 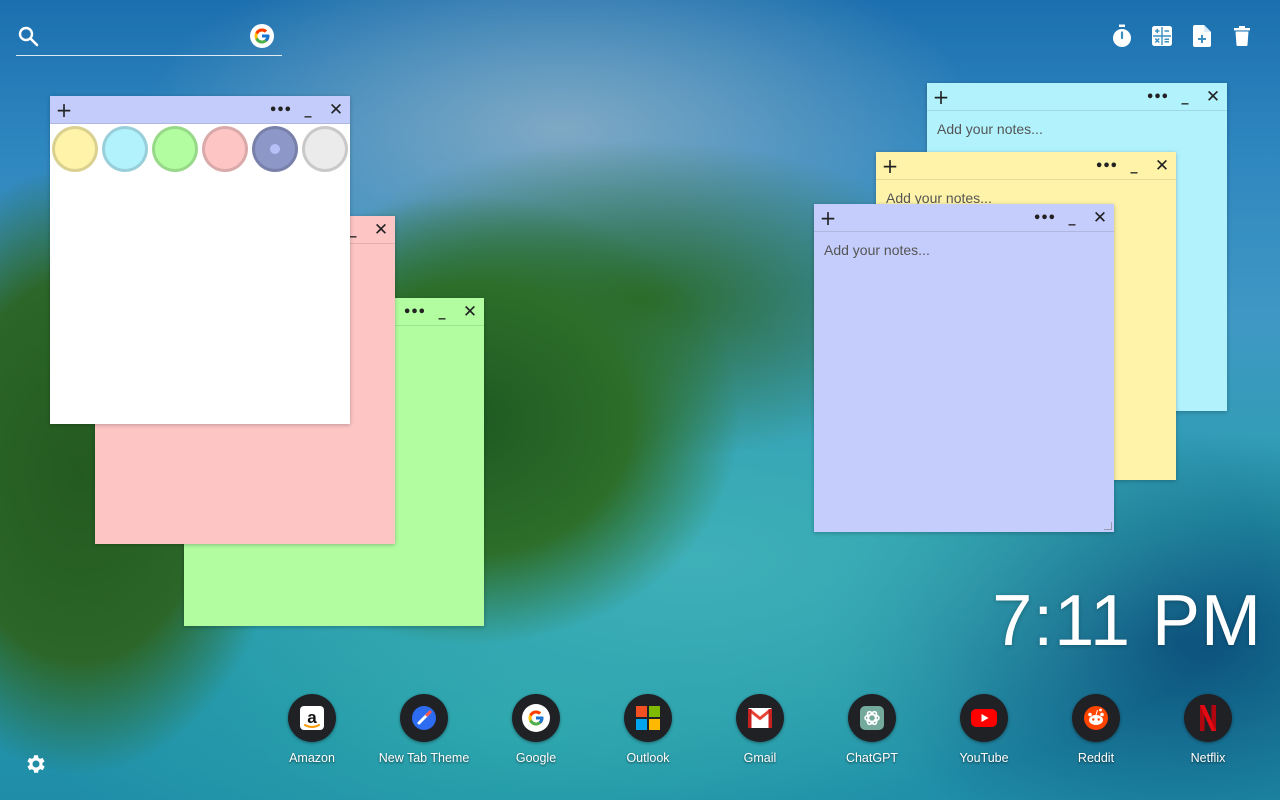 I want to click on trash-icon, so click(x=1242, y=36).